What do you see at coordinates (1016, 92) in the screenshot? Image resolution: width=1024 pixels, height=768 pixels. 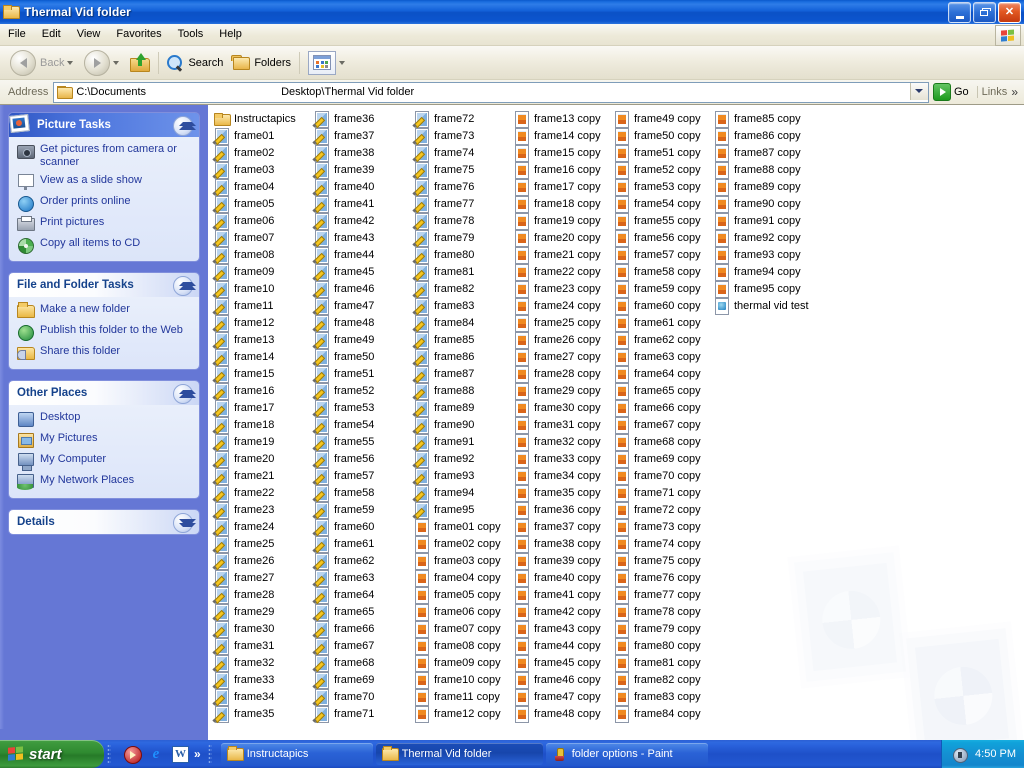 I see `chevron-right-double-icon: »` at bounding box center [1016, 92].